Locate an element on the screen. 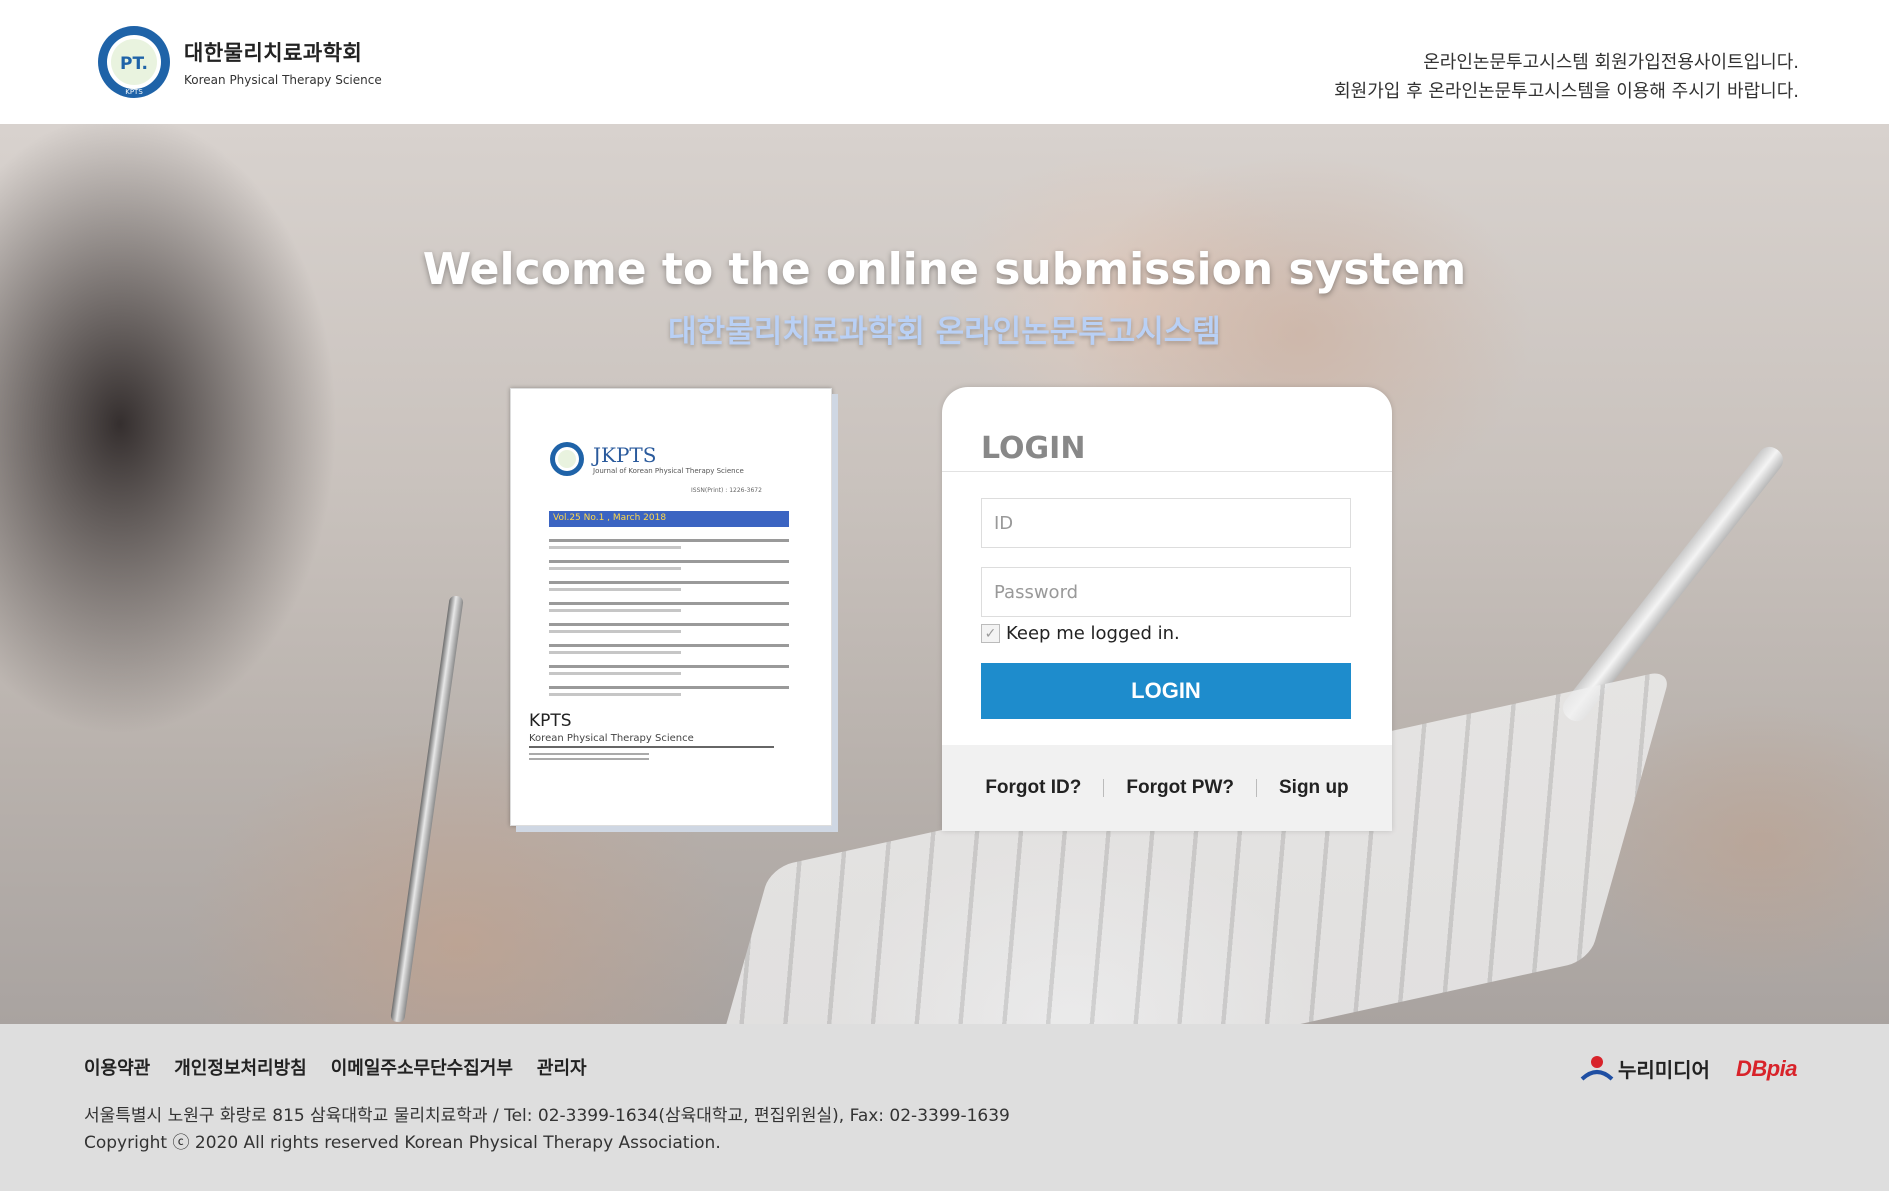  keep-logged-in-checkbox: ✓ is located at coordinates (990, 633).